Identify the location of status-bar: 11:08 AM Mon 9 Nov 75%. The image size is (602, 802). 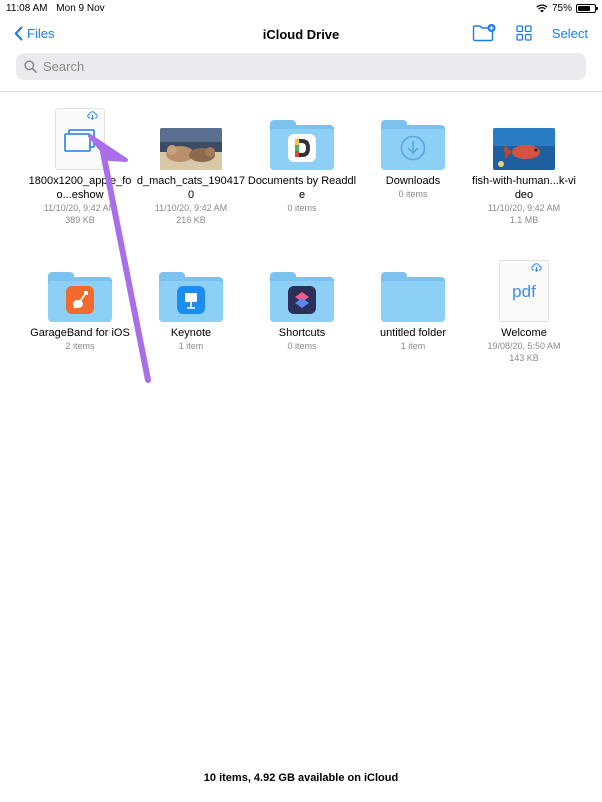
(301, 9).